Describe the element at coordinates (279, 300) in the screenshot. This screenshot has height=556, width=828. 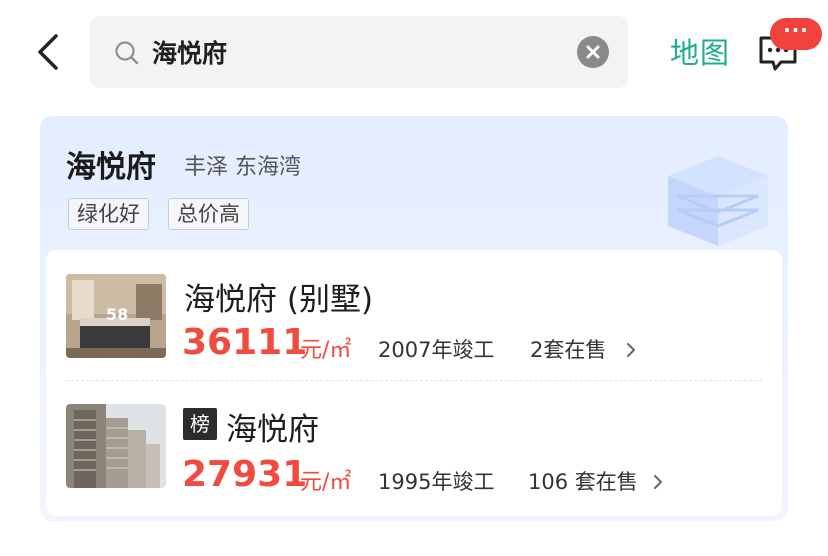
I see `listing-title: 海悦府 (别墅)` at that location.